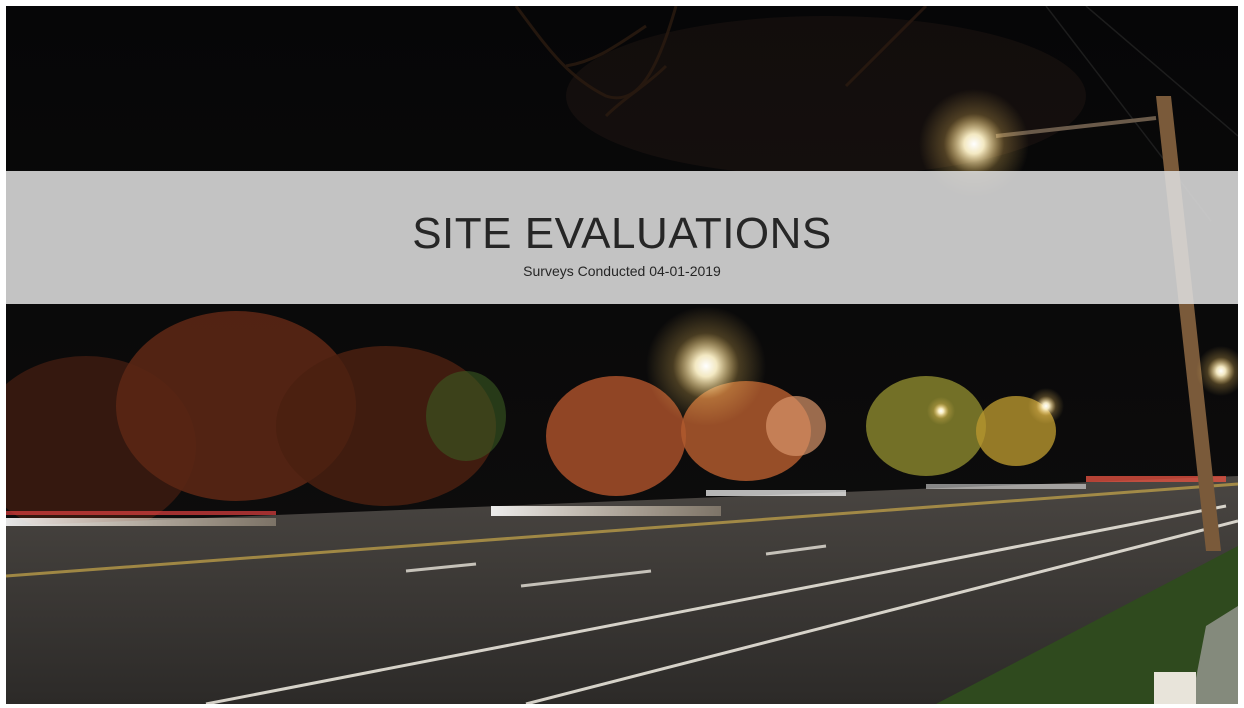 Image resolution: width=1244 pixels, height=708 pixels. I want to click on slide-title: SITE EVALUATIONS, so click(622, 233).